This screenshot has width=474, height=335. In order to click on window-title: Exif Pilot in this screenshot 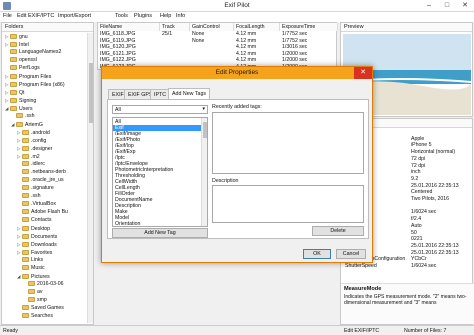, I will do `click(237, 5)`.